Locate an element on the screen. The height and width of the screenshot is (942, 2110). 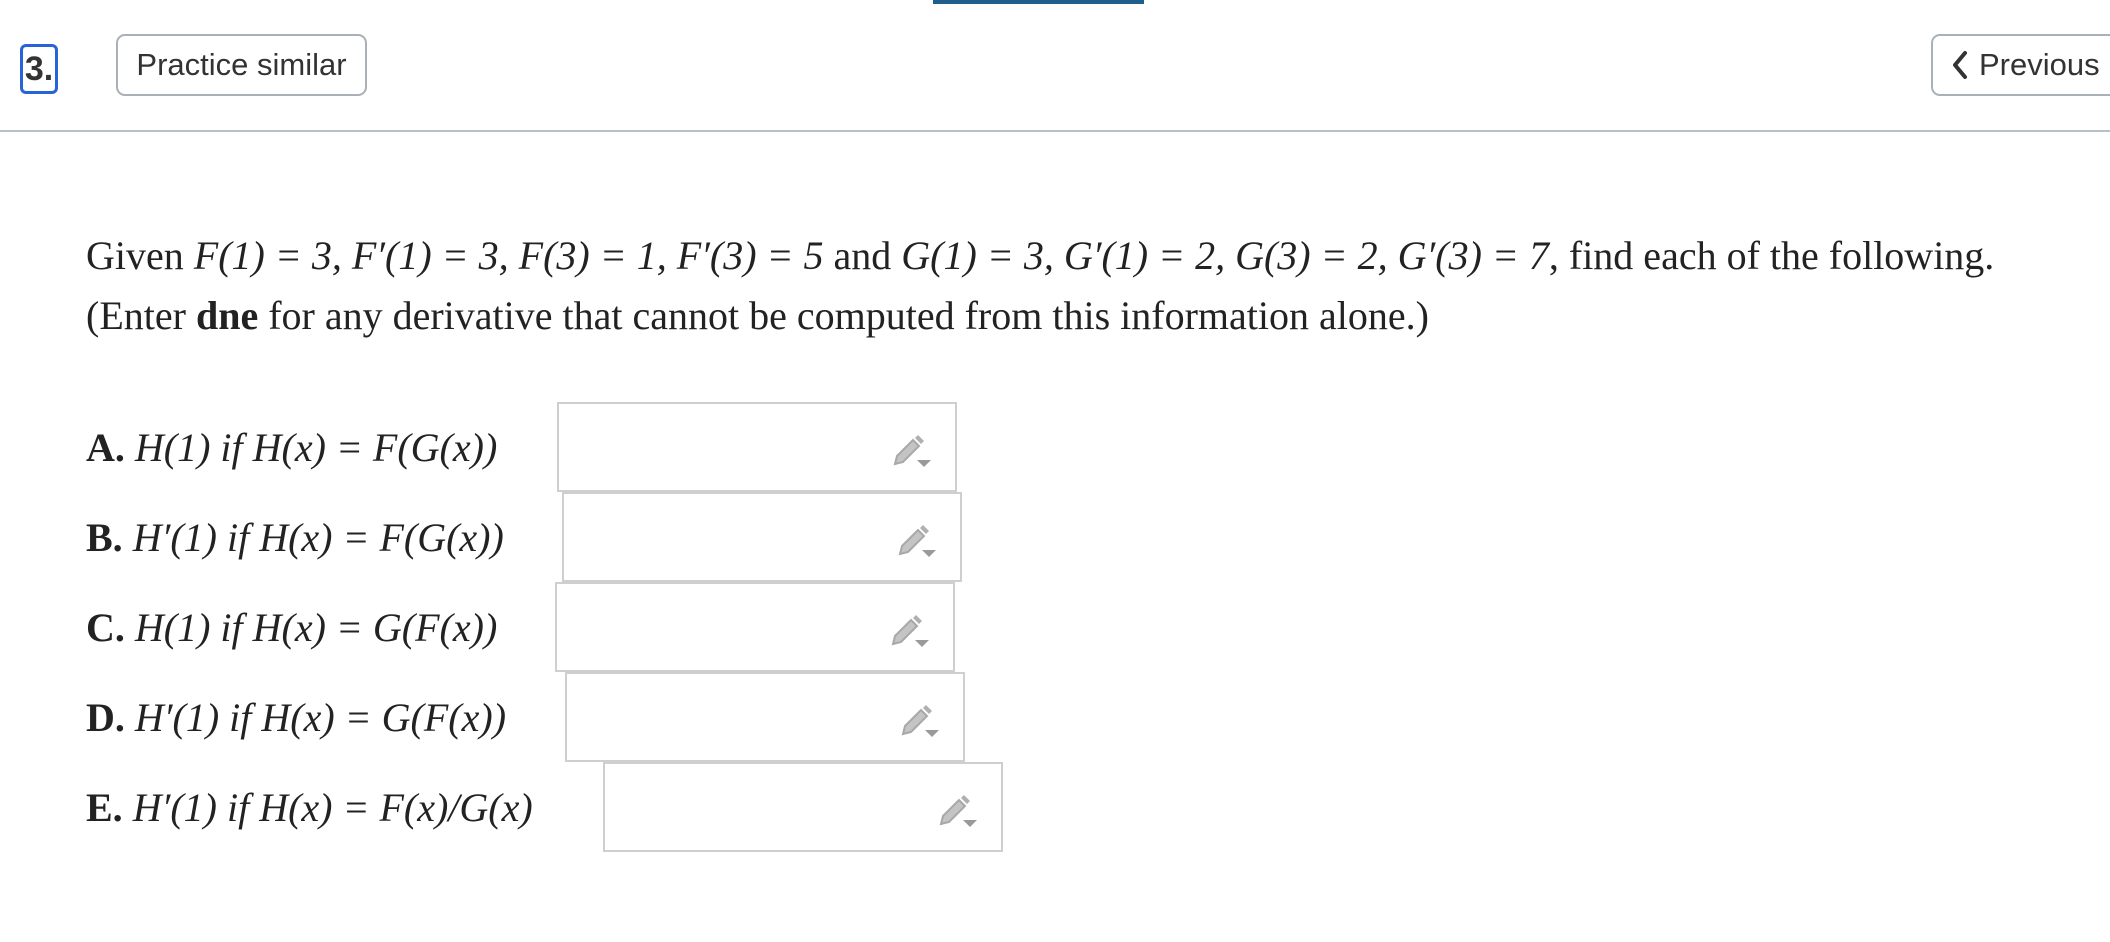
part-expression: H′(1) if H(x) = F(x)/G(x) is located at coordinates (332, 807).